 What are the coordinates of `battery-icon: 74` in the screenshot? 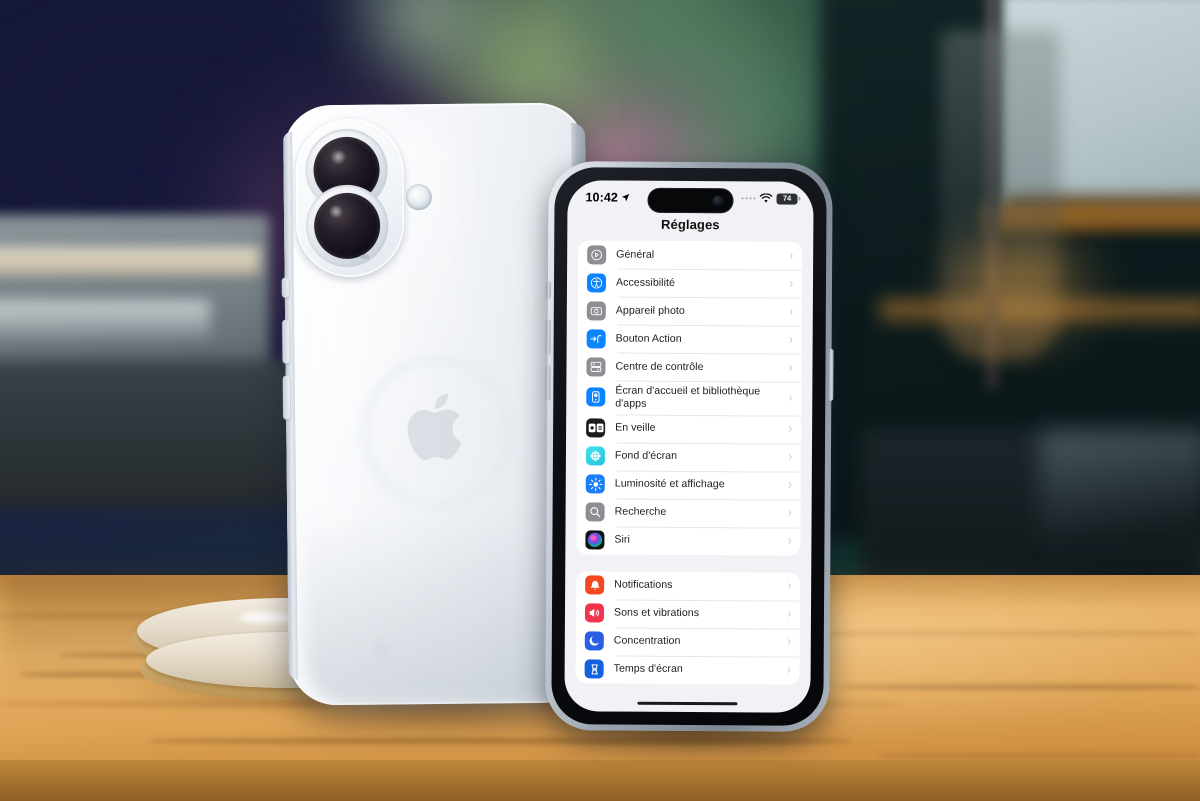 It's located at (787, 199).